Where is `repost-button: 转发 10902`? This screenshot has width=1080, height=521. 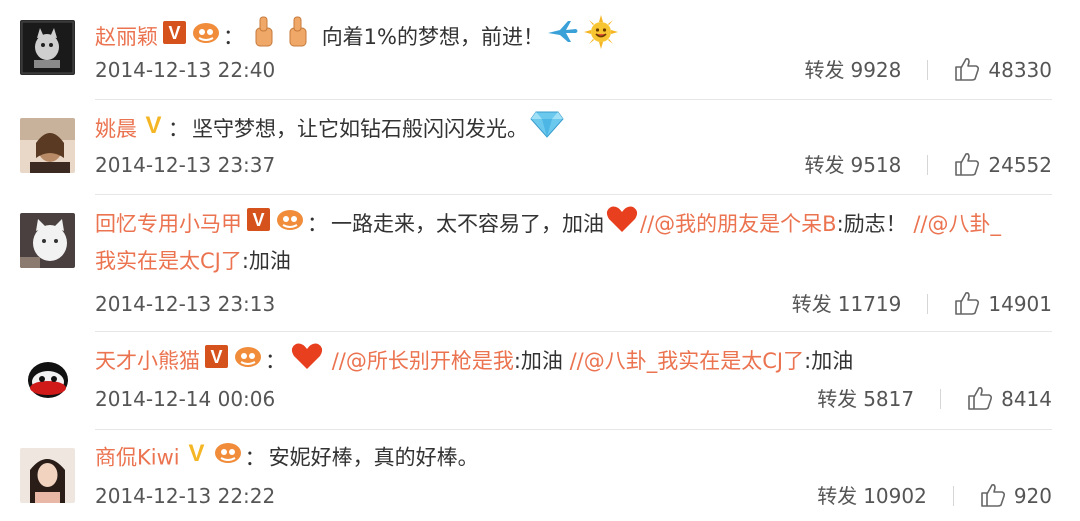 repost-button: 转发 10902 is located at coordinates (872, 496).